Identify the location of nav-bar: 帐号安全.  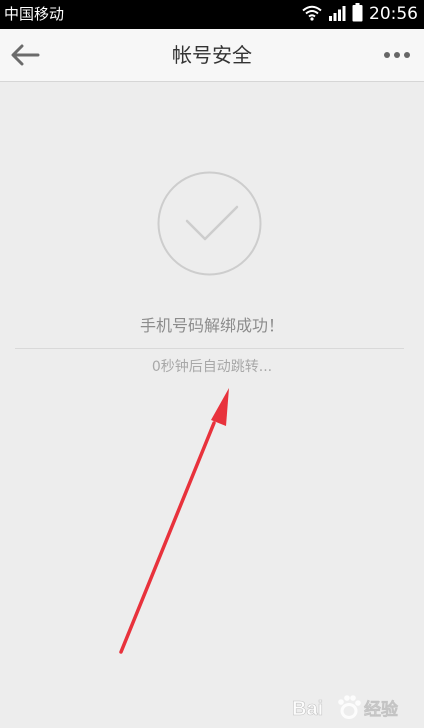
(212, 55).